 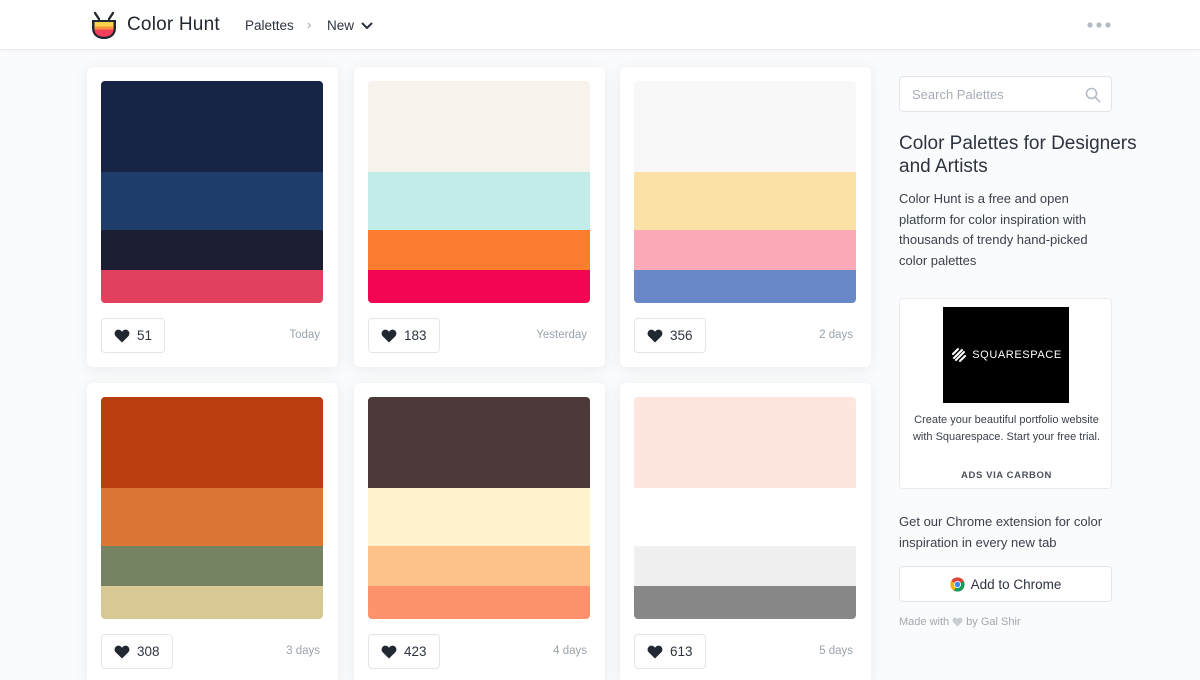 What do you see at coordinates (1017, 355) in the screenshot?
I see `ad-brand: SQUARESPACE` at bounding box center [1017, 355].